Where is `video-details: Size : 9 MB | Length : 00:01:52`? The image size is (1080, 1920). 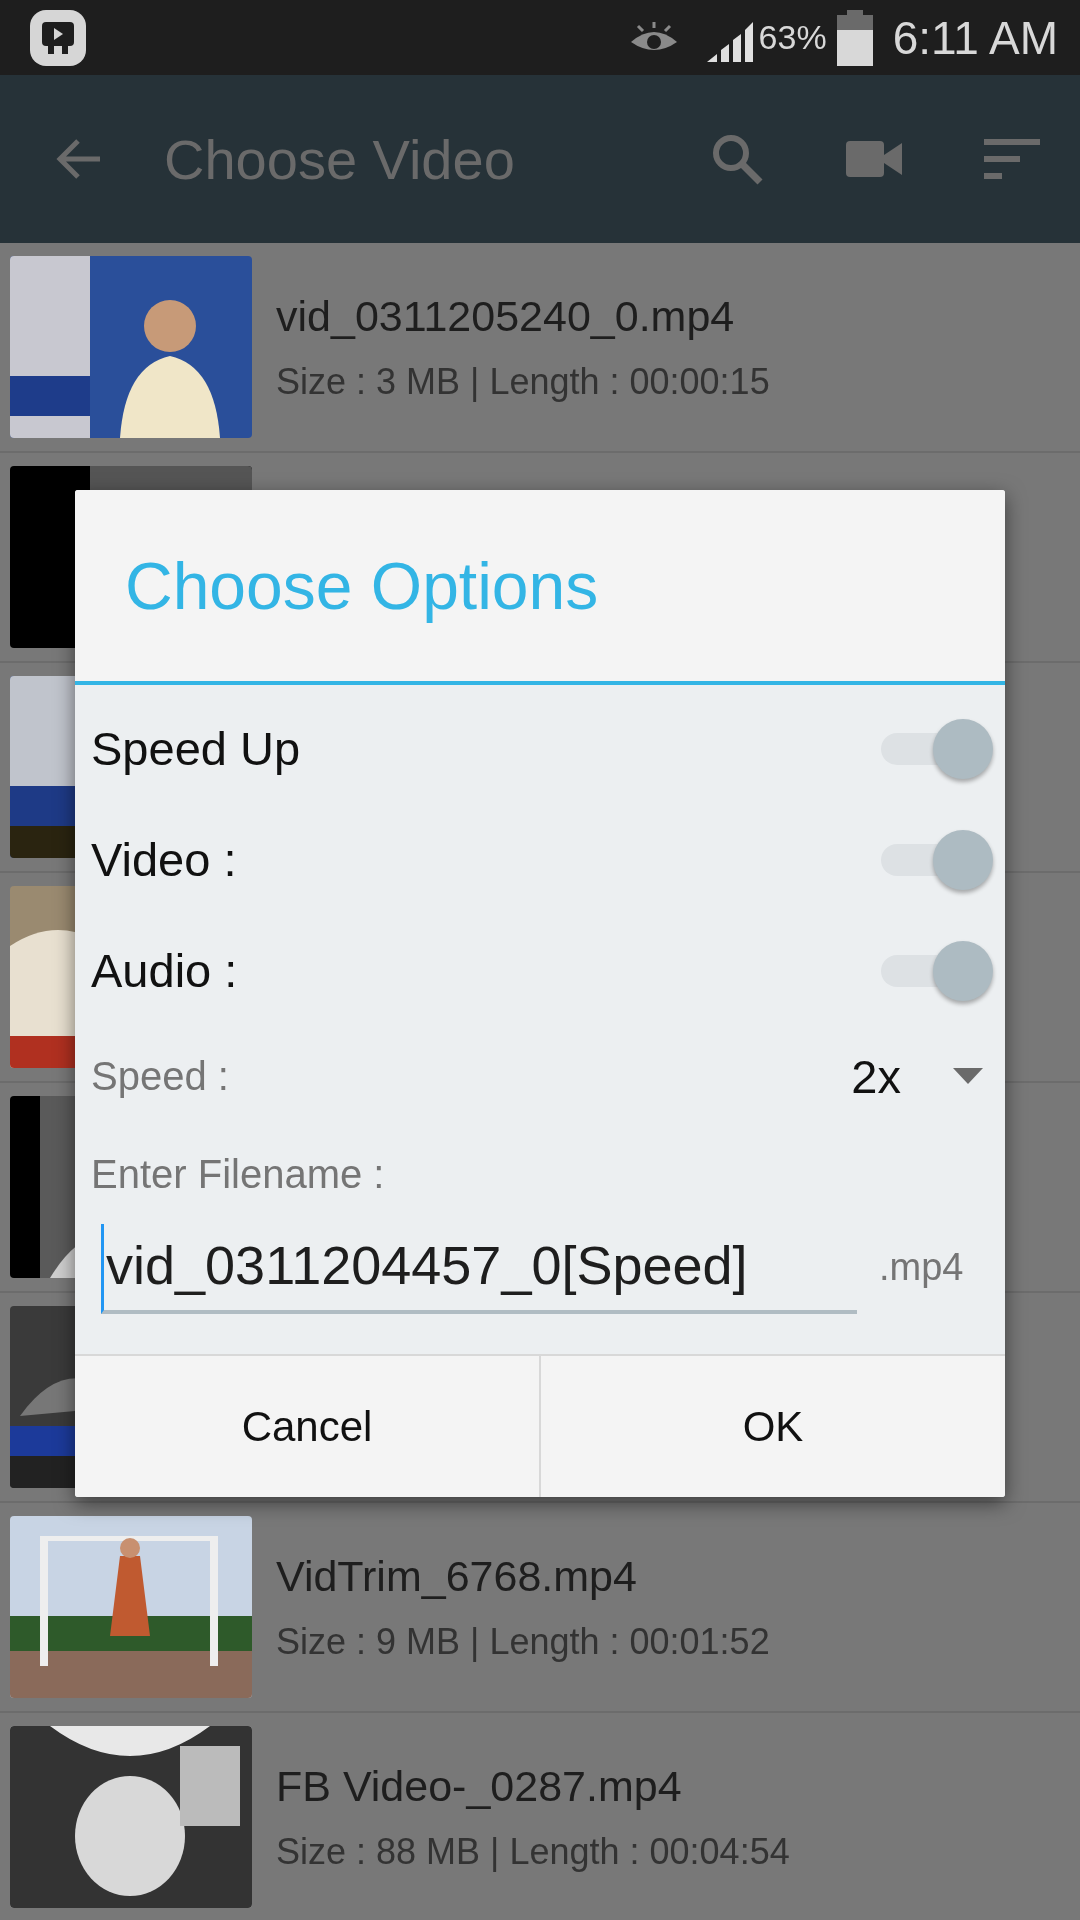
video-details: Size : 9 MB | Length : 00:01:52 is located at coordinates (523, 1641).